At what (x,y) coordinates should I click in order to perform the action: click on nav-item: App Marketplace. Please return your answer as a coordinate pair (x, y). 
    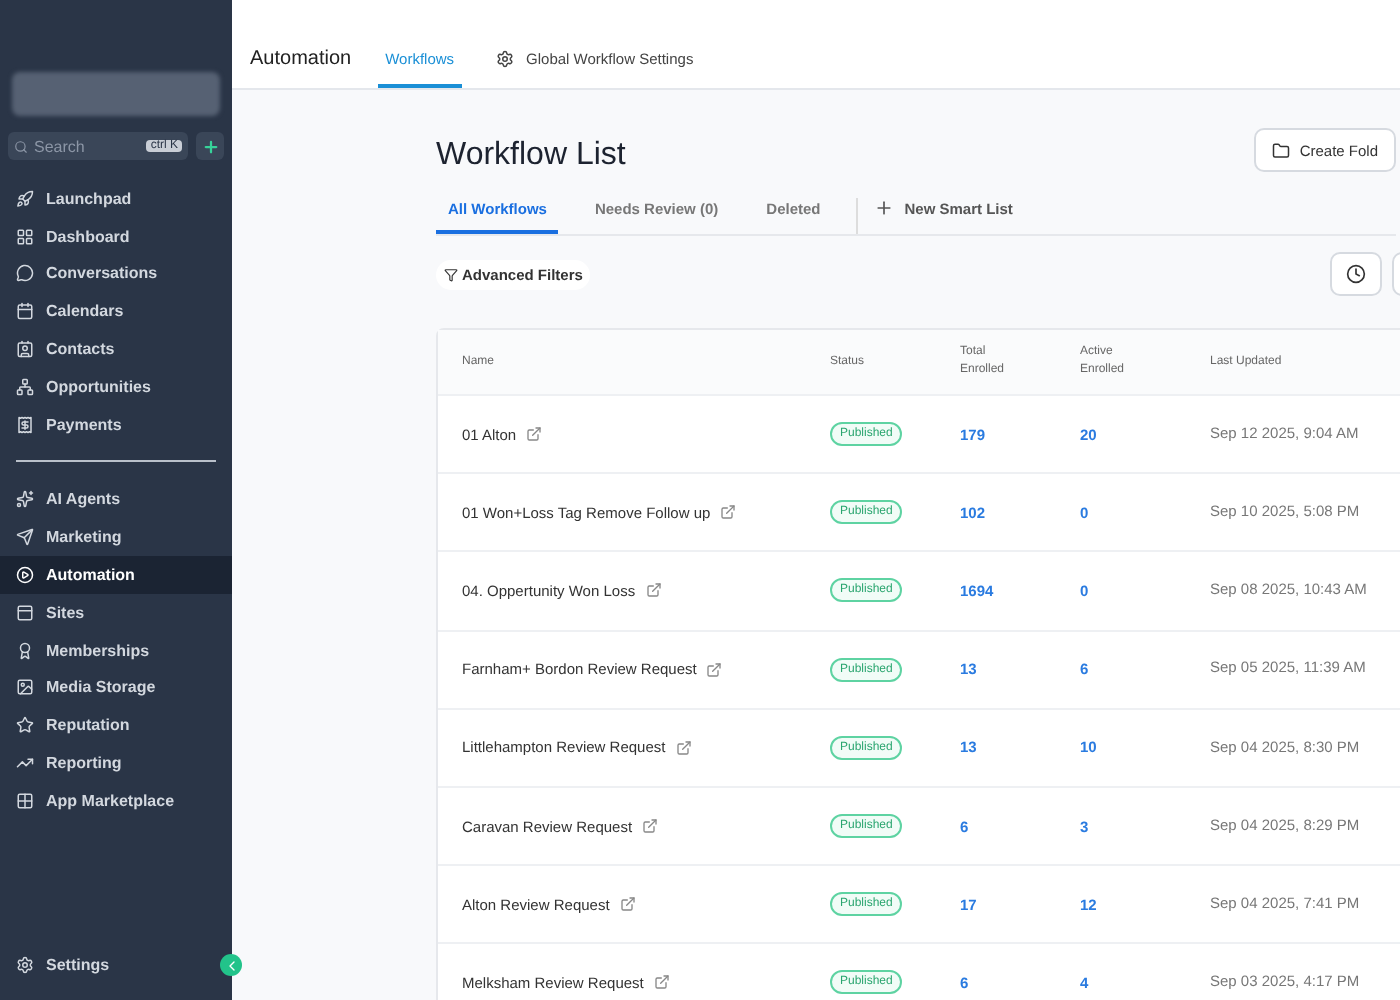
    Looking at the image, I should click on (116, 800).